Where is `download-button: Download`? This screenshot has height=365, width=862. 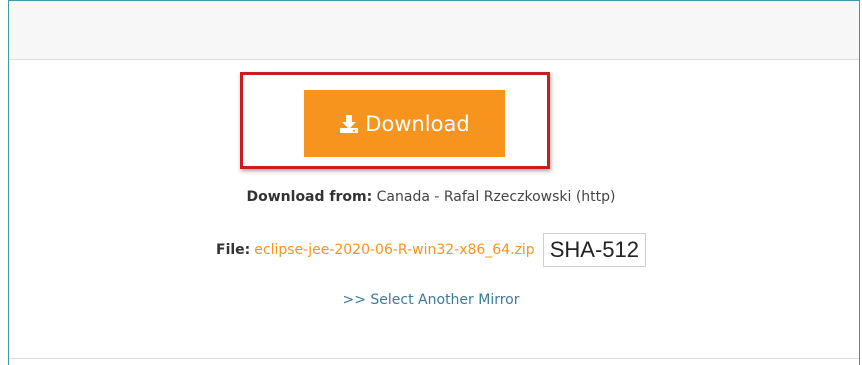 download-button: Download is located at coordinates (404, 123).